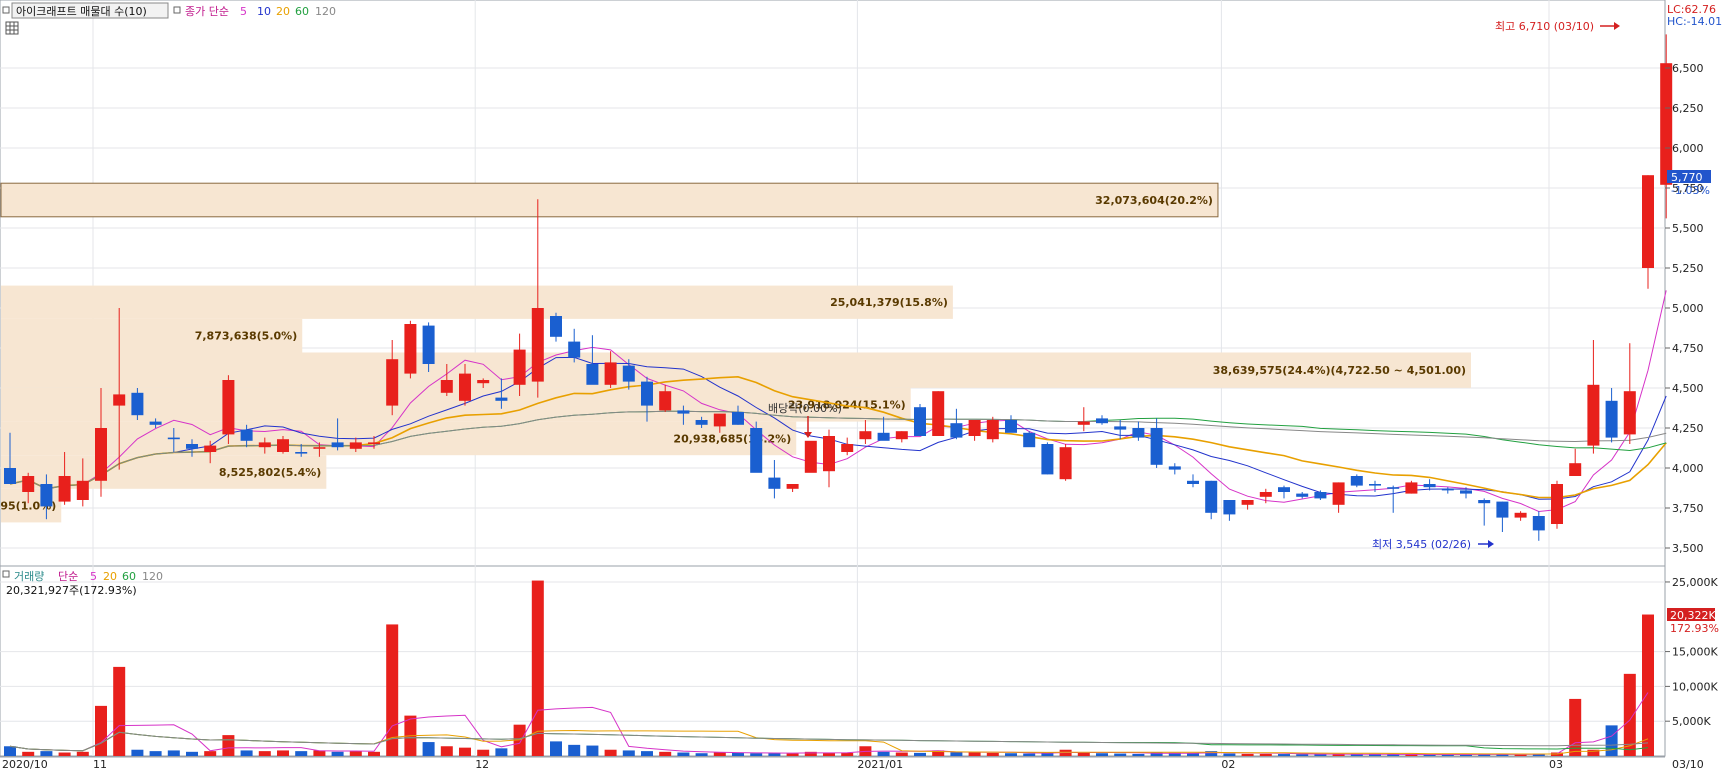  What do you see at coordinates (1154, 200) in the screenshot?
I see `profile-label: 32,073,604(20.2%)` at bounding box center [1154, 200].